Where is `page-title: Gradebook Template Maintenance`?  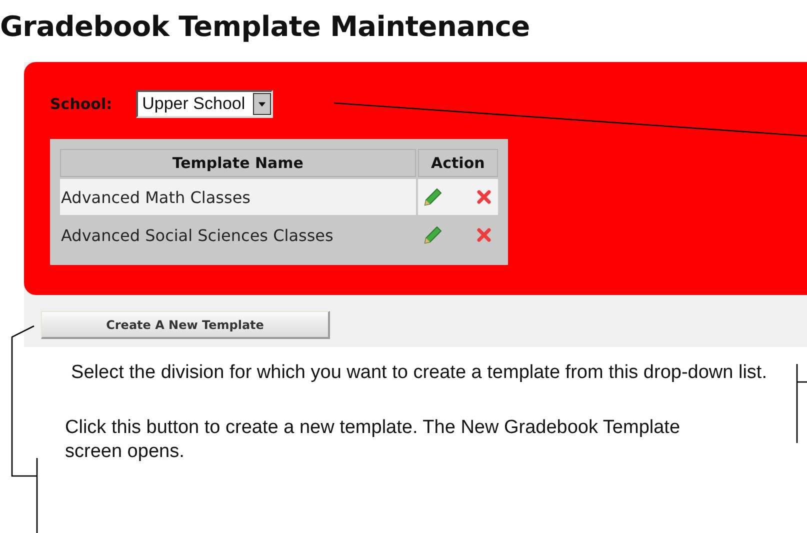 page-title: Gradebook Template Maintenance is located at coordinates (265, 27).